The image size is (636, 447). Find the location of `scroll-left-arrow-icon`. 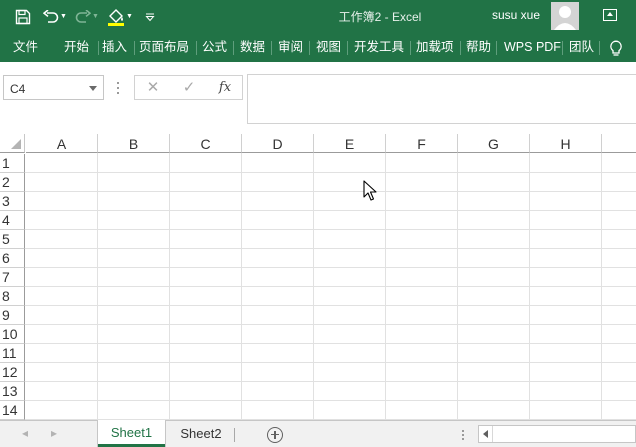

scroll-left-arrow-icon is located at coordinates (486, 434).